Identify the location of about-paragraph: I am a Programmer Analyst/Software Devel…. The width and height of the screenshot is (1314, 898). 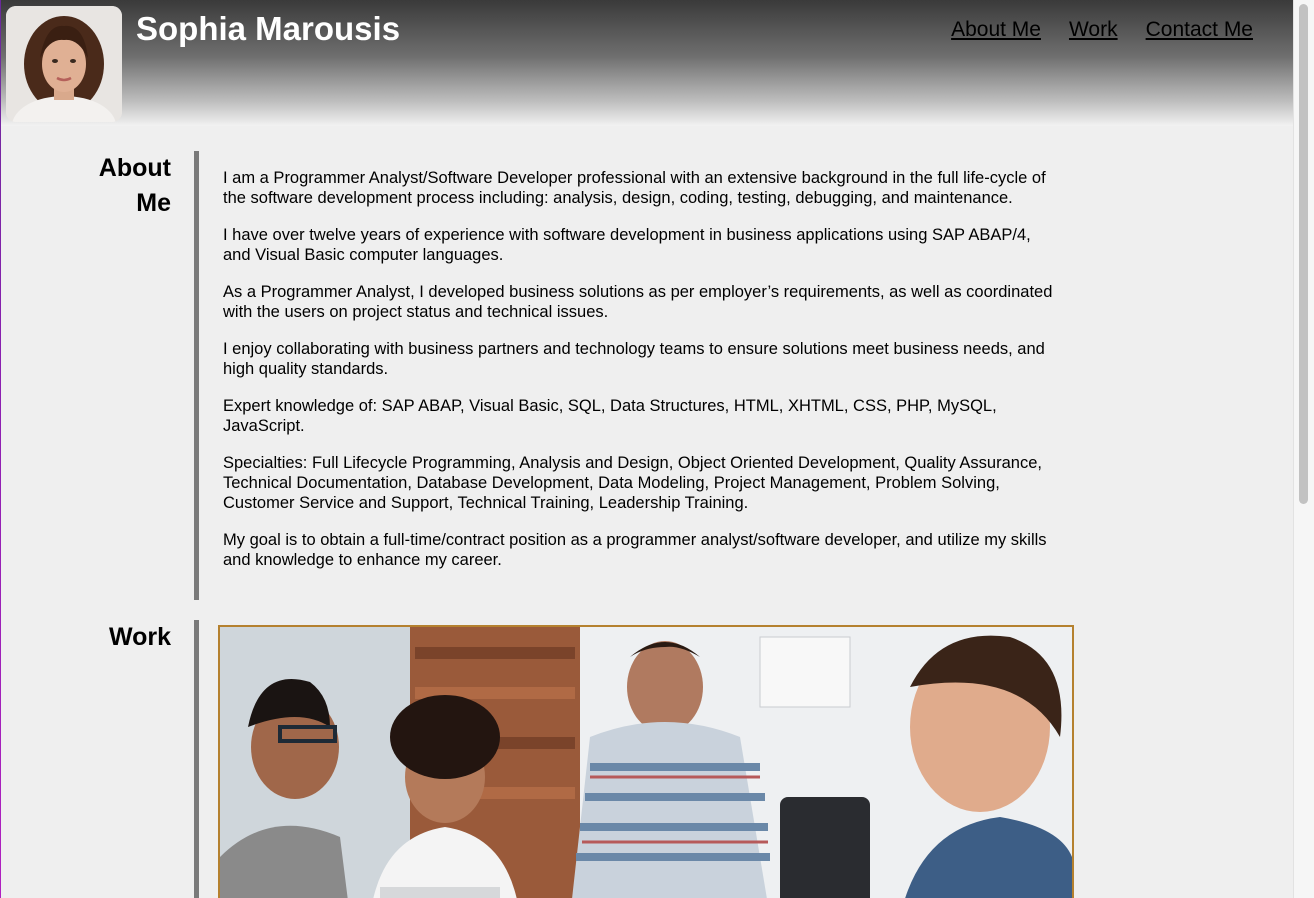
(634, 188).